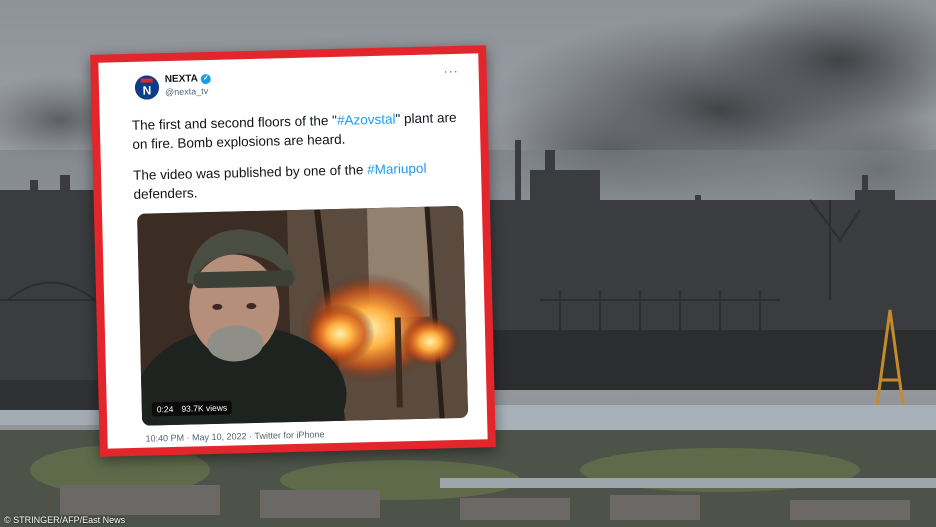 The image size is (936, 527). I want to click on nexta-avatar: N, so click(147, 87).